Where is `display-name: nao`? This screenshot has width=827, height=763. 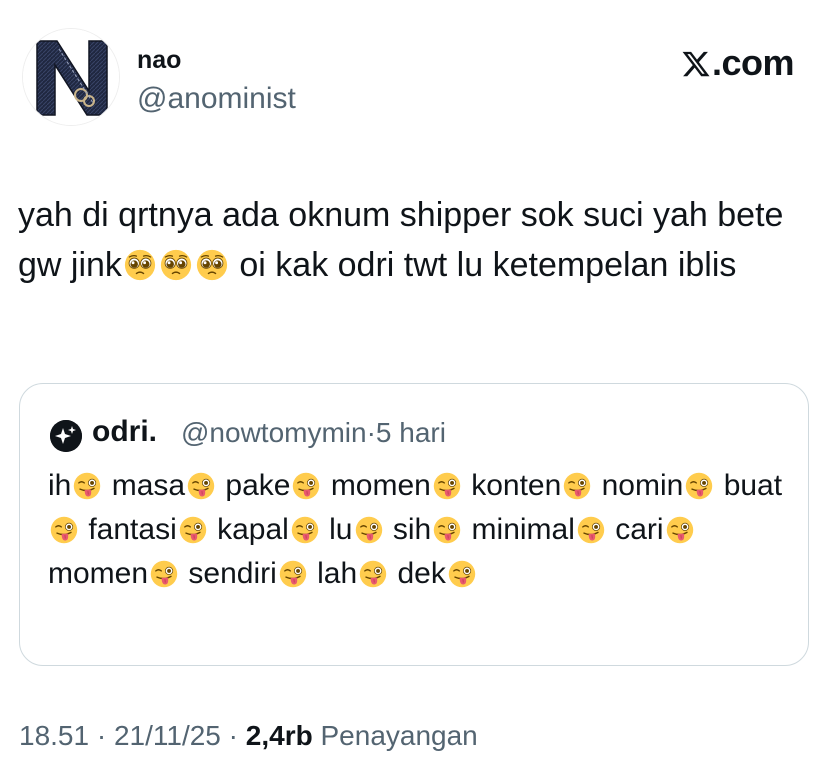 display-name: nao is located at coordinates (159, 60).